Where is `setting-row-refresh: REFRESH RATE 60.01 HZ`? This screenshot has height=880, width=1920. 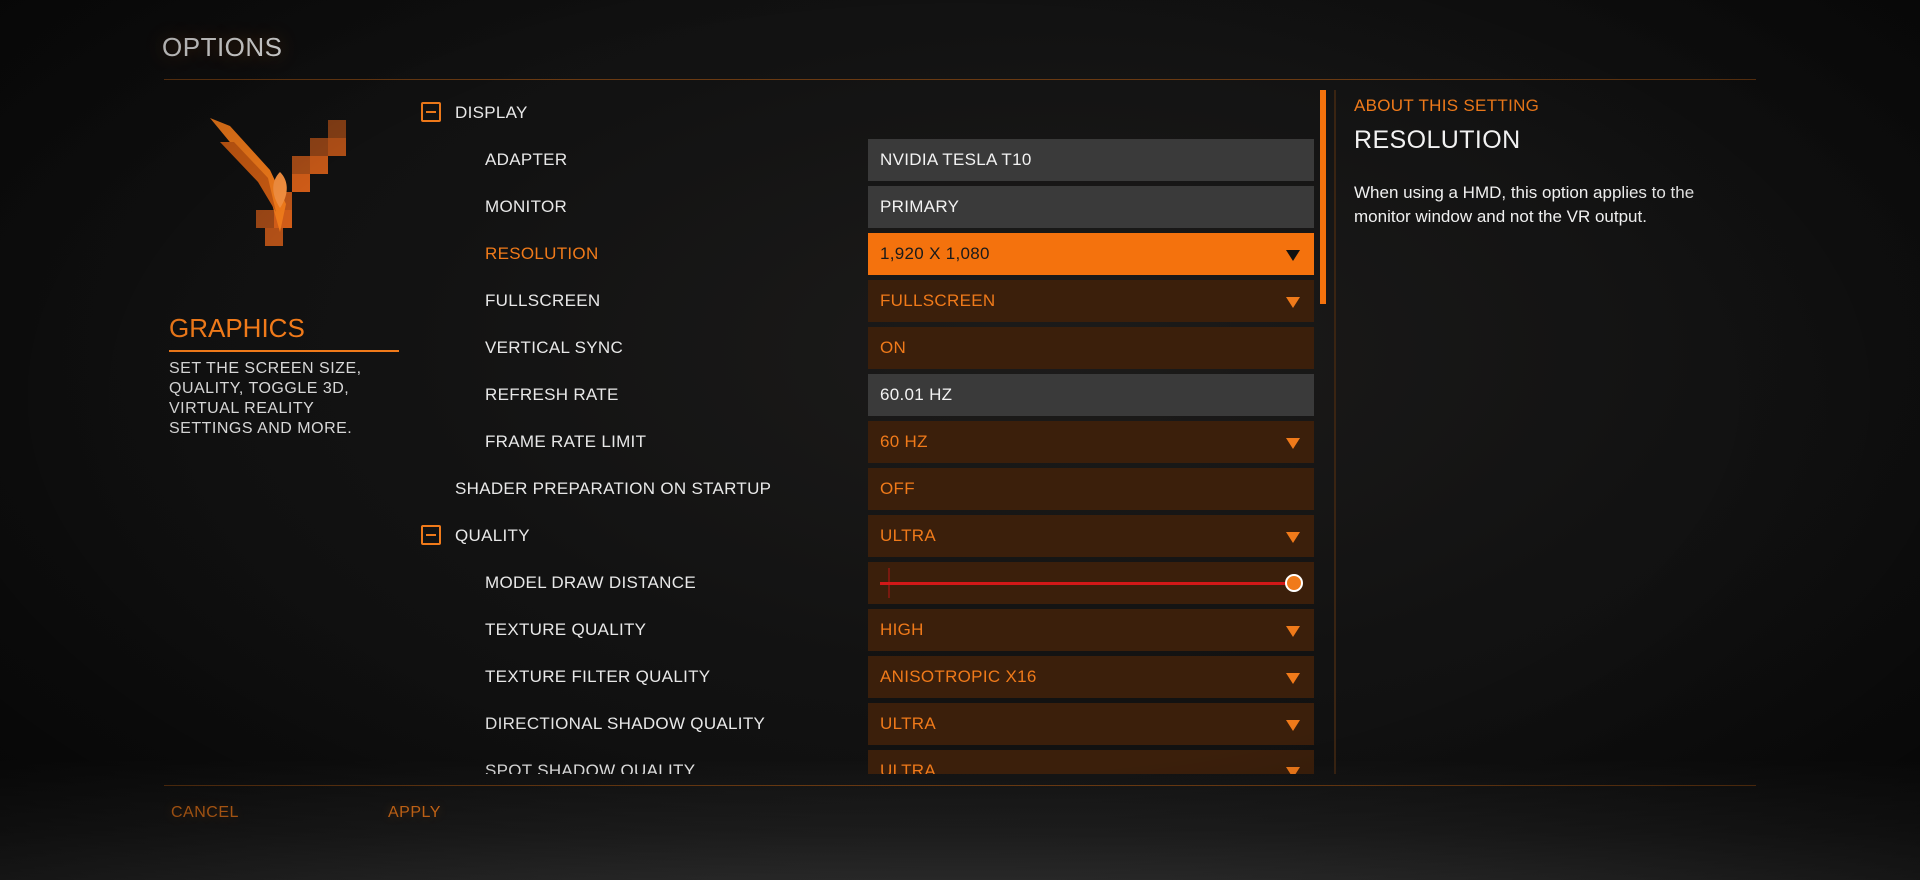
setting-row-refresh: REFRESH RATE 60.01 HZ is located at coordinates (870, 394).